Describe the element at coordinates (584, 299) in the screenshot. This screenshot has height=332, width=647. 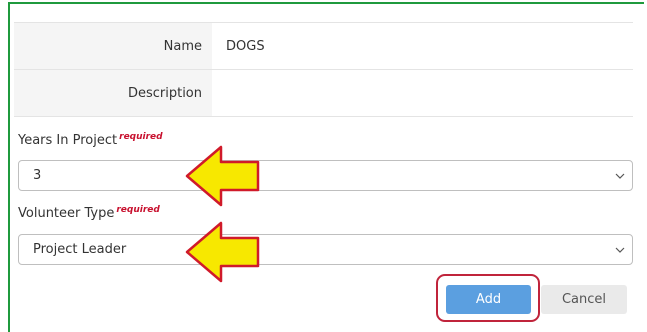
I see `cancel-button: Cancel` at that location.